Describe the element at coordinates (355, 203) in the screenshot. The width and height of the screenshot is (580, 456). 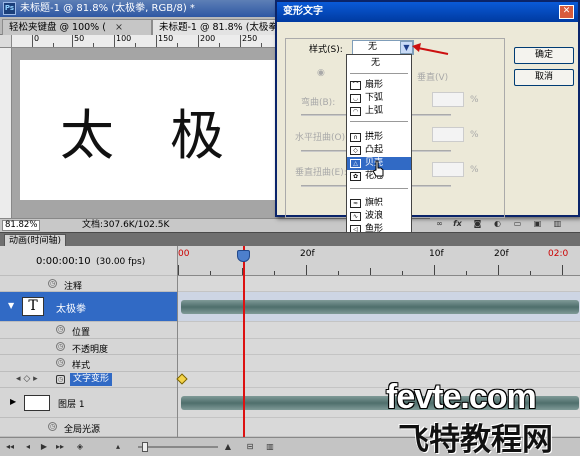
I see `flag-icon: ≈` at that location.